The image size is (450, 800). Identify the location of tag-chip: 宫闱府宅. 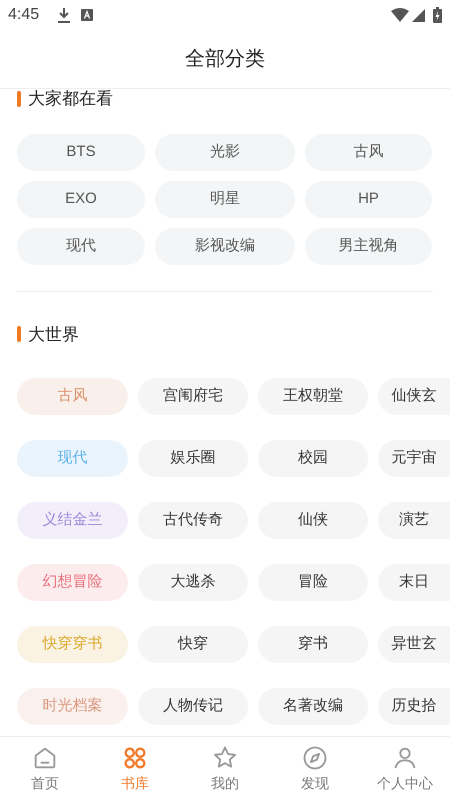
(193, 396).